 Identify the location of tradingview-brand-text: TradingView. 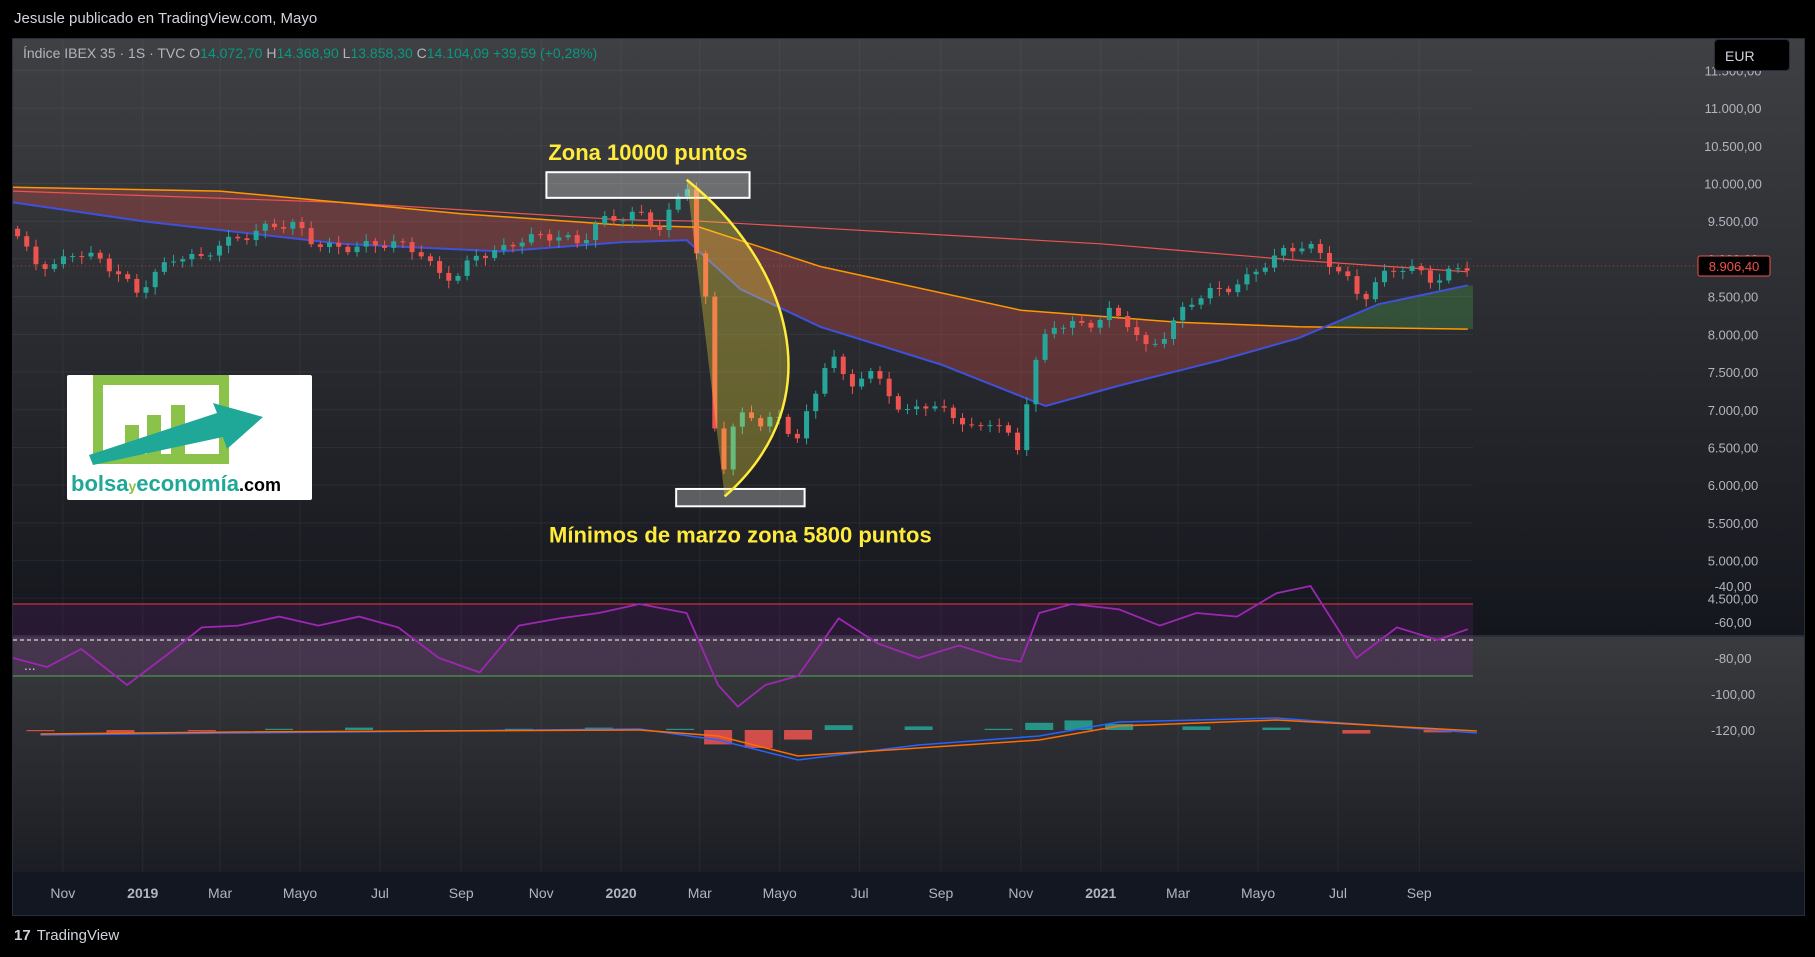
(78, 935).